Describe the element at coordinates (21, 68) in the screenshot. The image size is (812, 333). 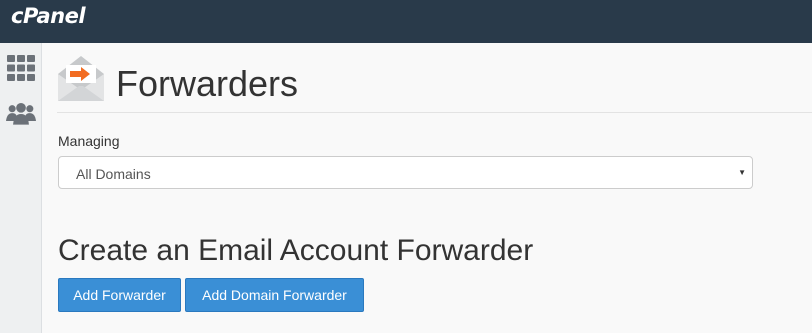
I see `grid-icon` at that location.